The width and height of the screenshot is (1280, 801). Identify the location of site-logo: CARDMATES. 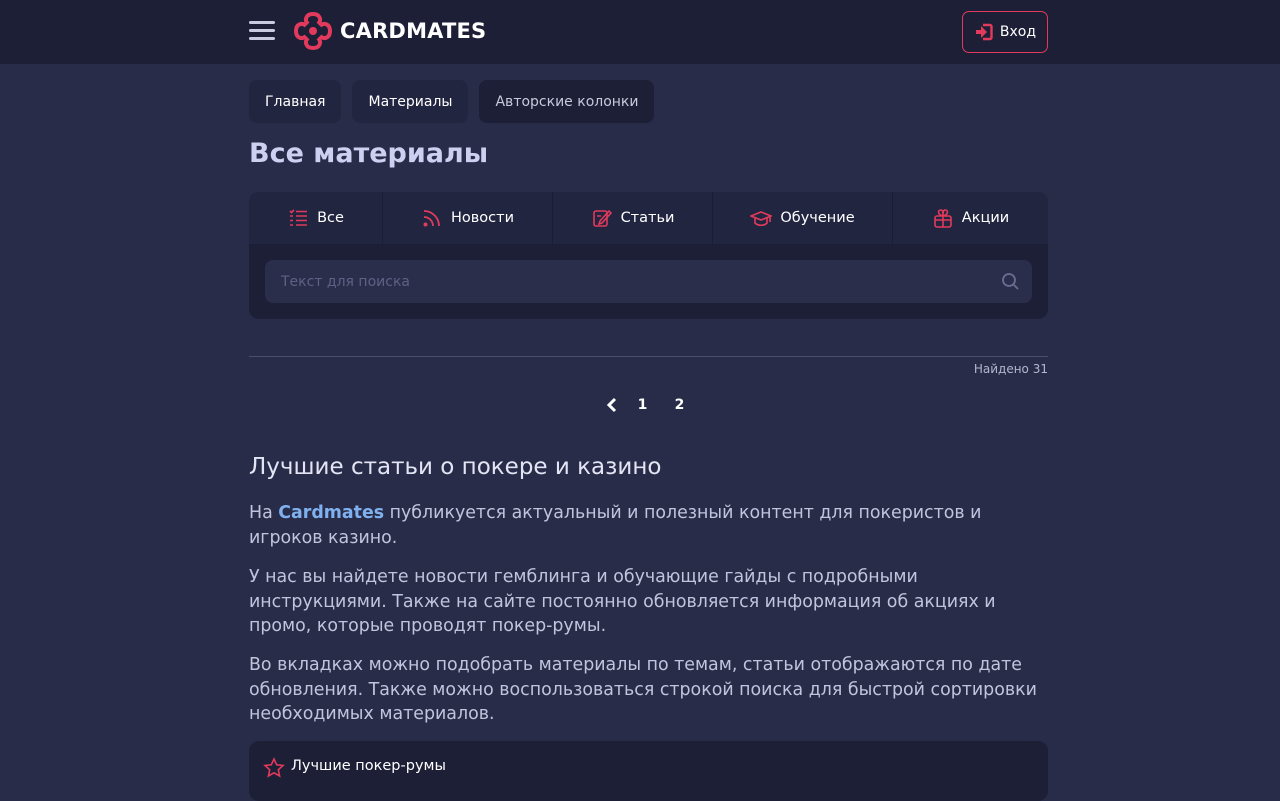
(389, 31).